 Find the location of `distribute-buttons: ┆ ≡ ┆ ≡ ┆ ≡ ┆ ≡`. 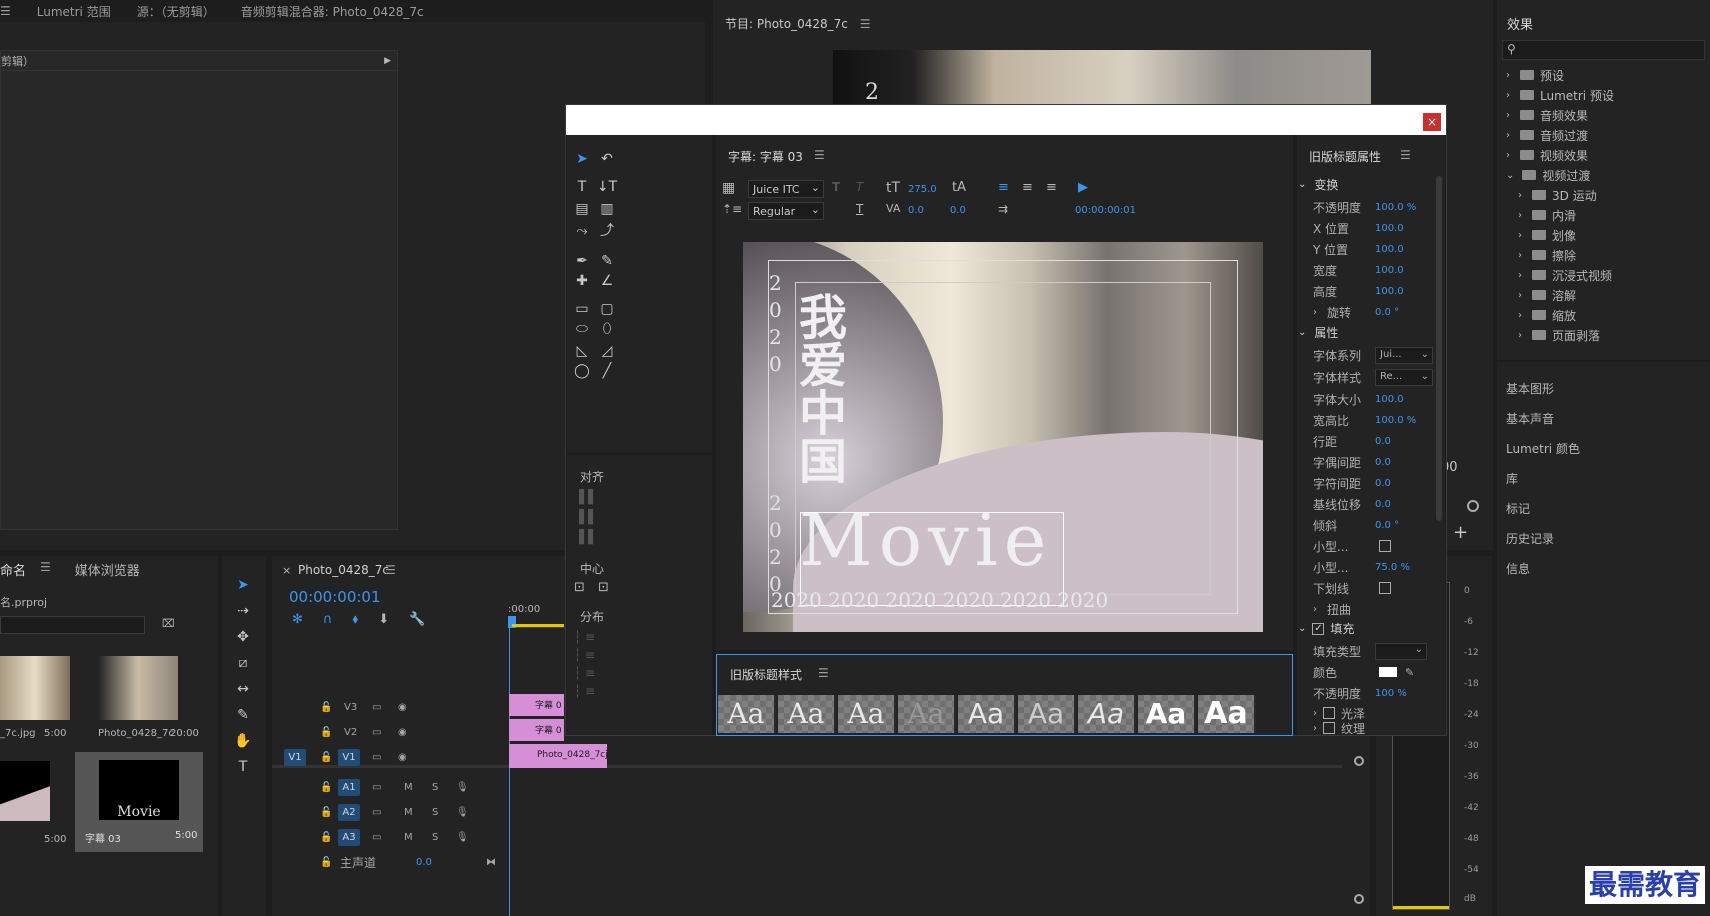

distribute-buttons: ┆ ≡ ┆ ≡ ┆ ≡ ┆ ≡ is located at coordinates (596, 668).